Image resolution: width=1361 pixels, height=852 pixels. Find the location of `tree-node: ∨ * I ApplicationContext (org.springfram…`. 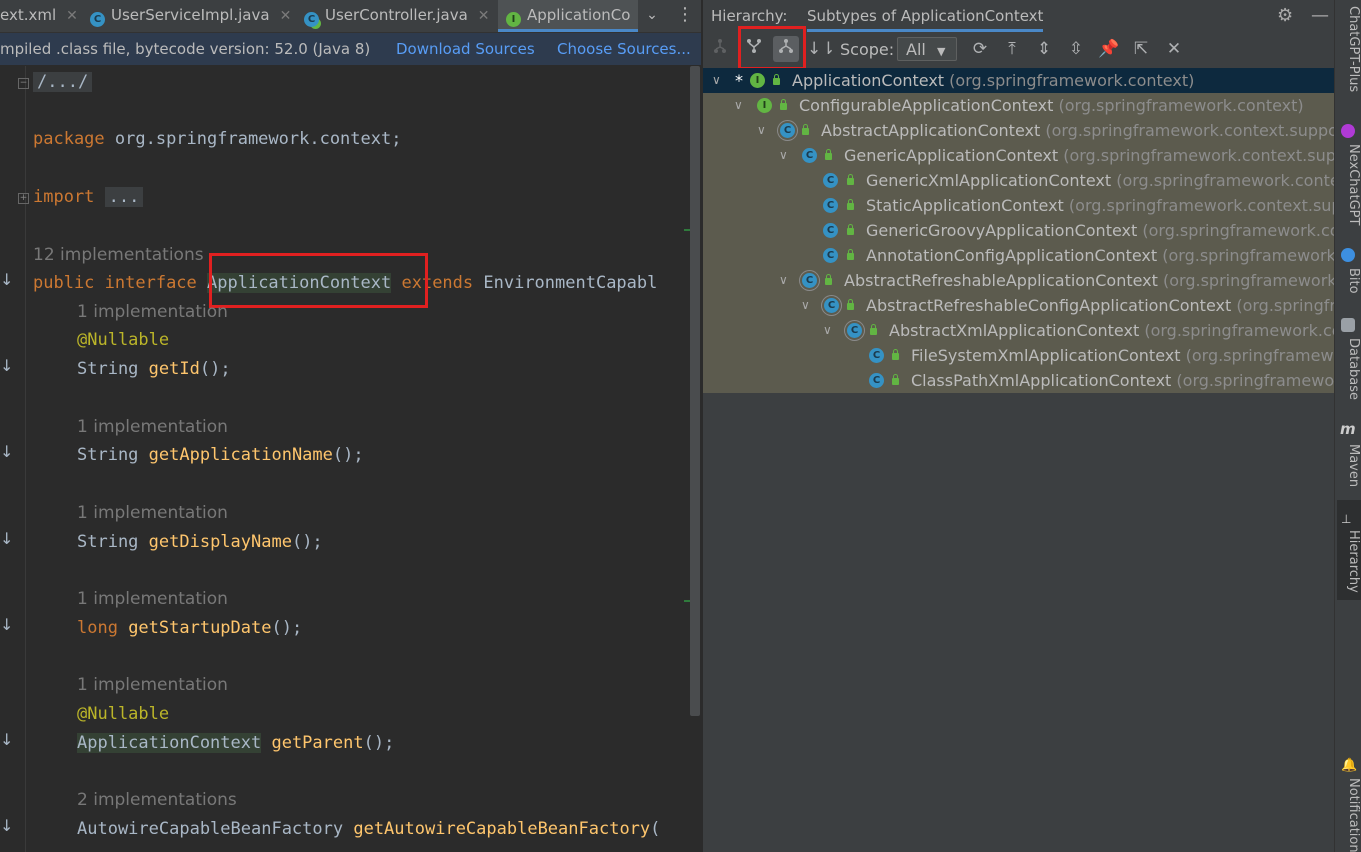

tree-node: ∨ * I ApplicationContext (org.springfram… is located at coordinates (1018, 80).